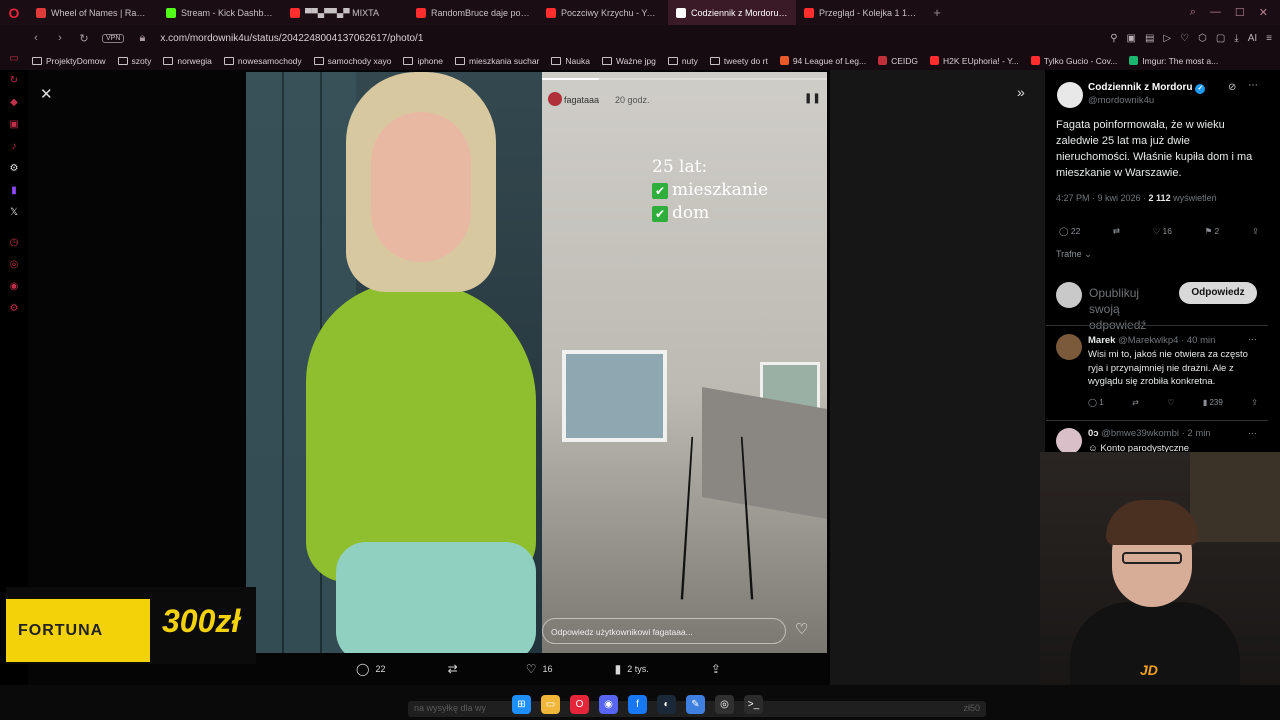 This screenshot has height=720, width=1280. Describe the element at coordinates (473, 12) in the screenshot. I see `browser-tab: RandomBruce daje porady` at that location.